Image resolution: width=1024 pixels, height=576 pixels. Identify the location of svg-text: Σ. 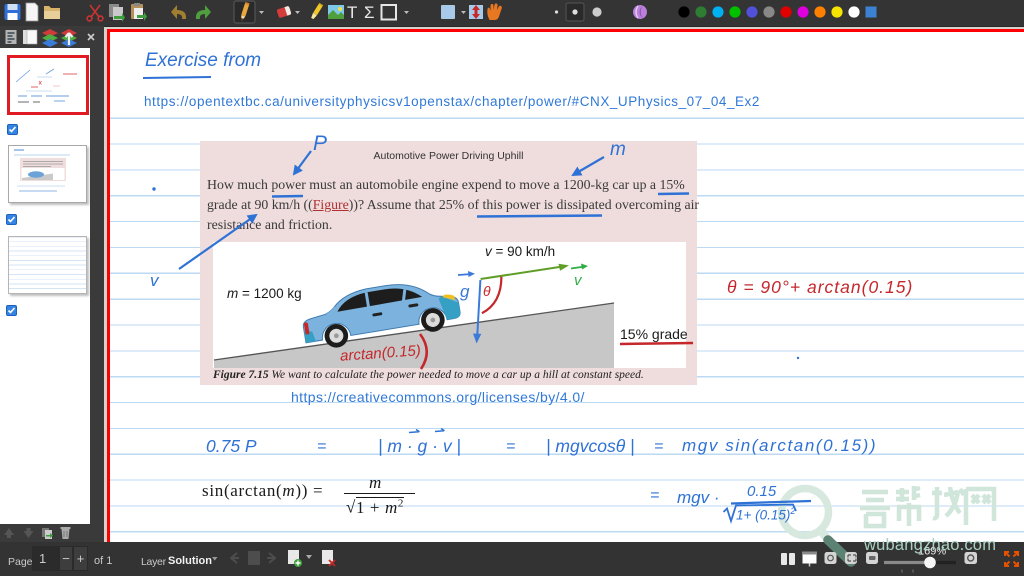
(369, 12).